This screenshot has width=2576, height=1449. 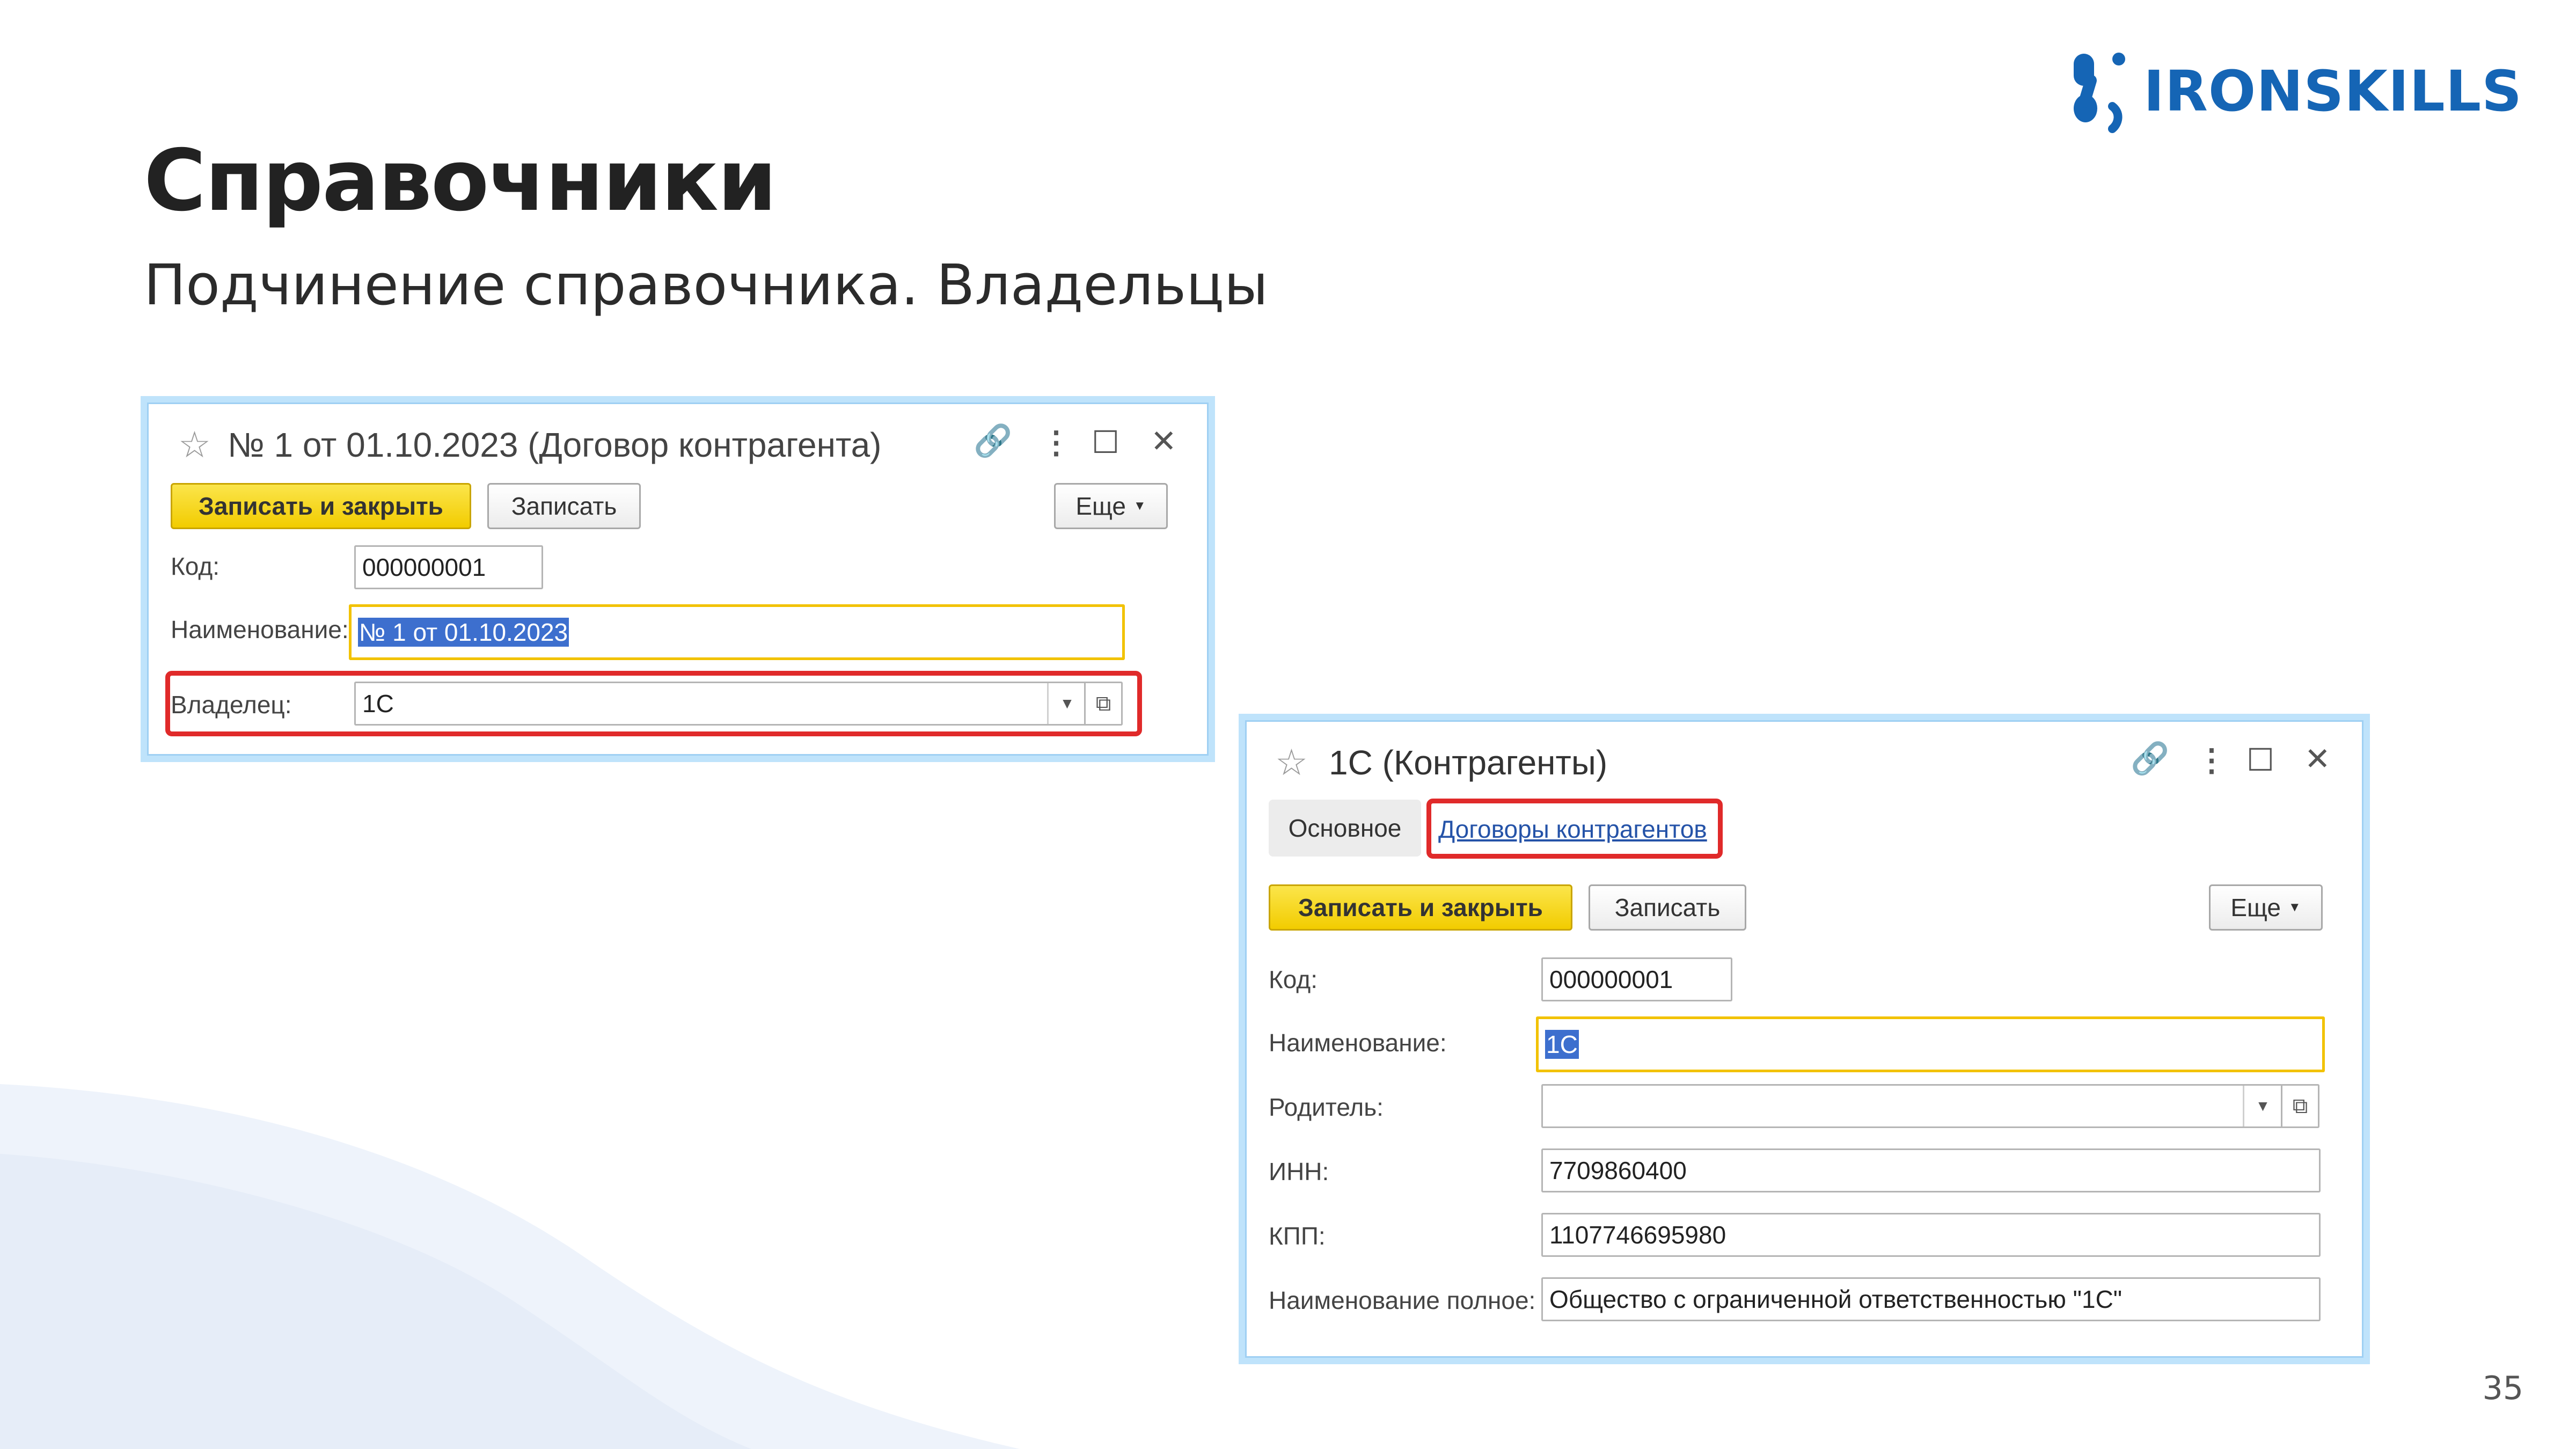 I want to click on tab-main: Основное, so click(x=1345, y=828).